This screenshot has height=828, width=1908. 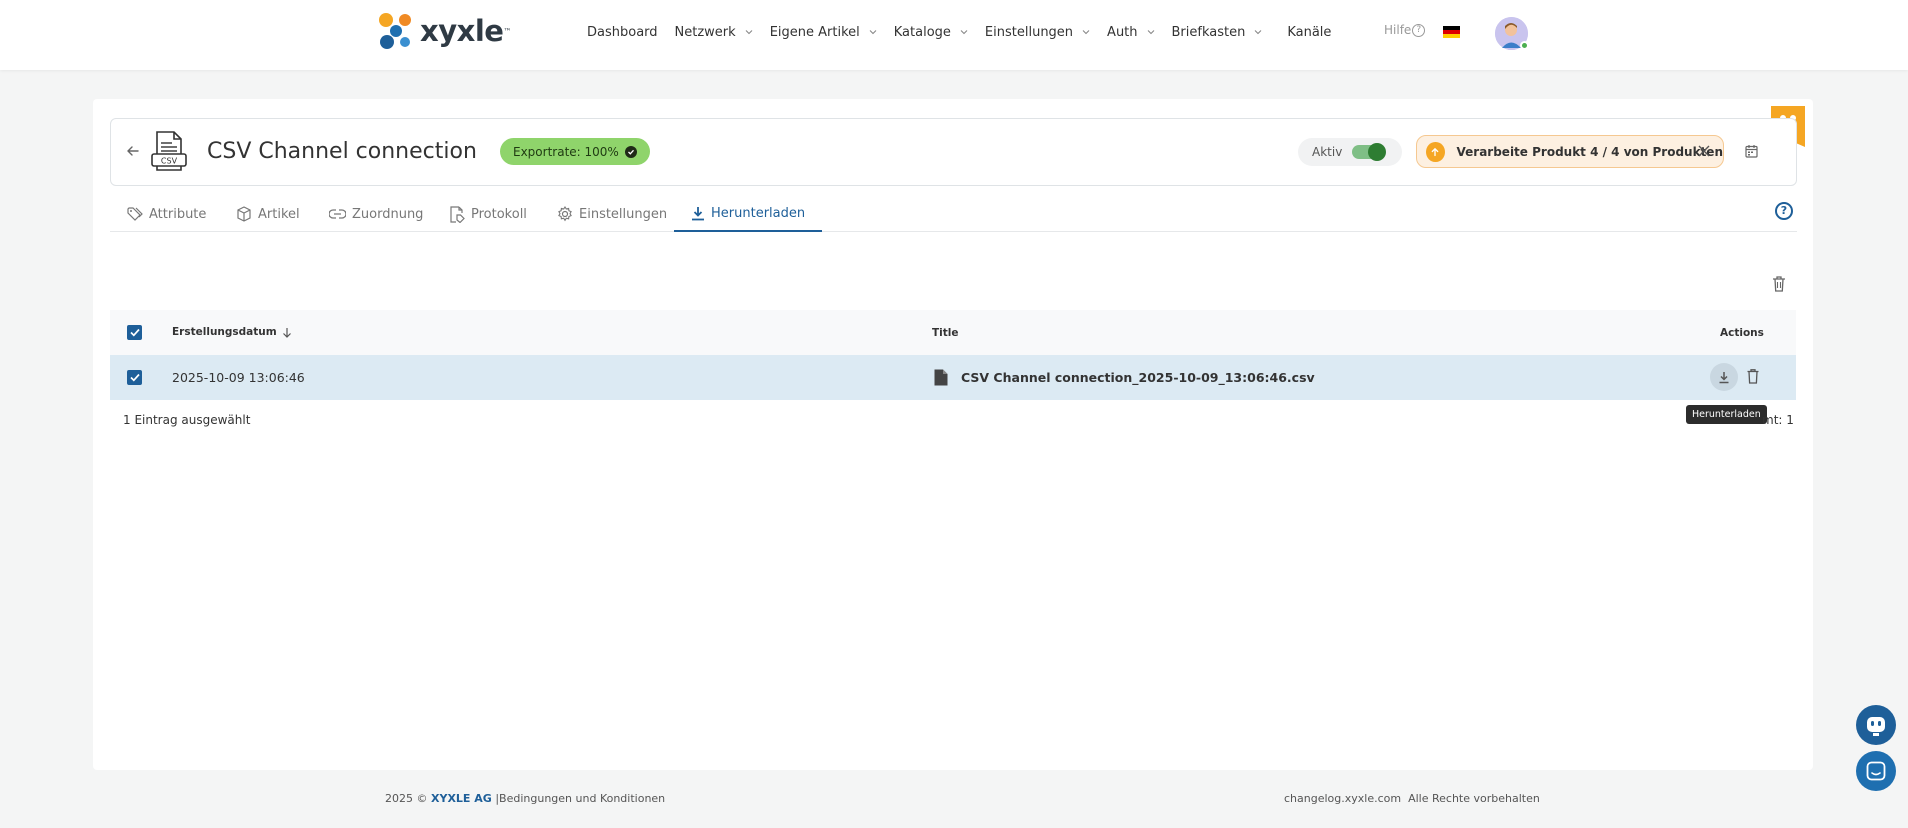 I want to click on tab-label: Einstellungen, so click(x=623, y=214).